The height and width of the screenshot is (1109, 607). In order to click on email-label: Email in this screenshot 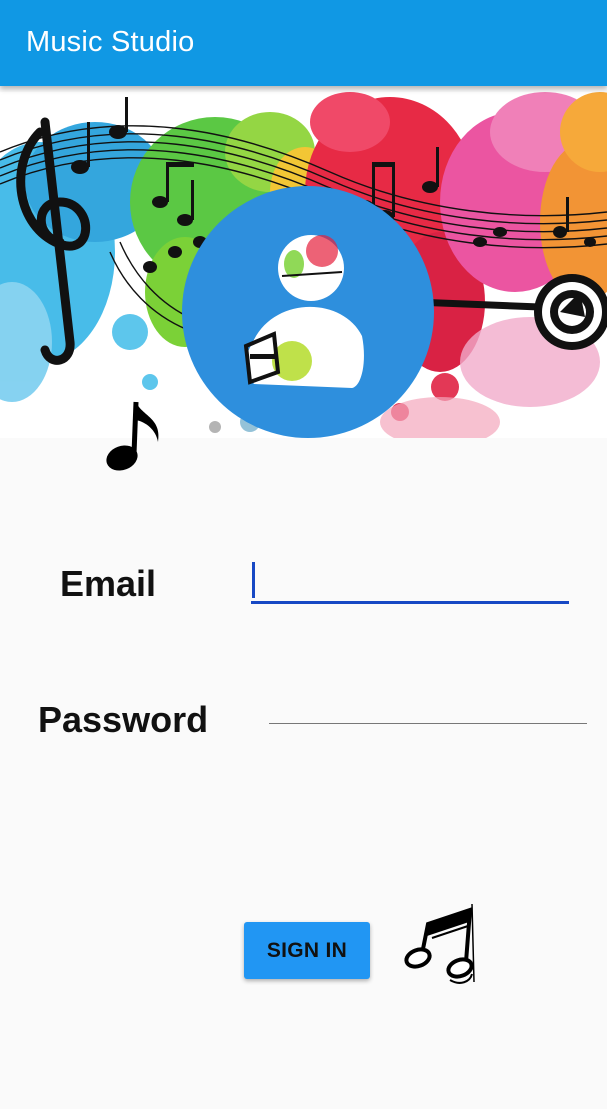, I will do `click(108, 583)`.